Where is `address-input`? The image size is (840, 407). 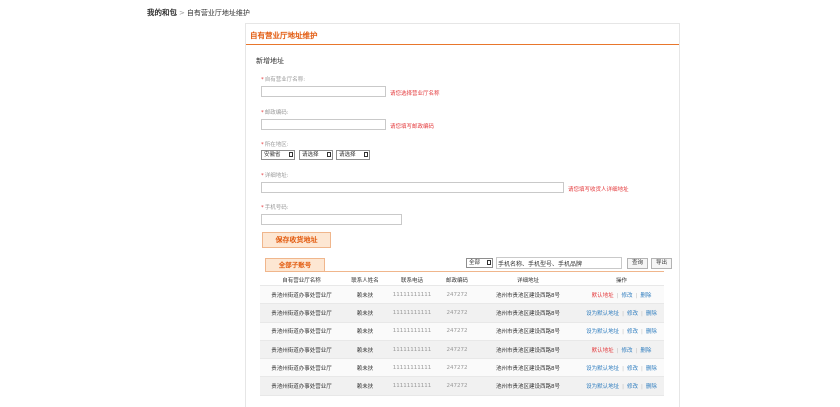
address-input is located at coordinates (412, 187).